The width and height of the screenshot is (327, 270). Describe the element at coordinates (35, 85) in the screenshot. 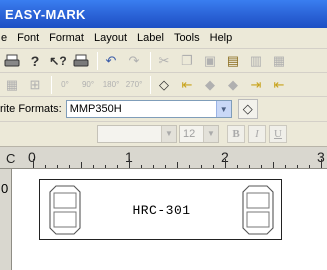

I see `table-icon: ⊞` at that location.